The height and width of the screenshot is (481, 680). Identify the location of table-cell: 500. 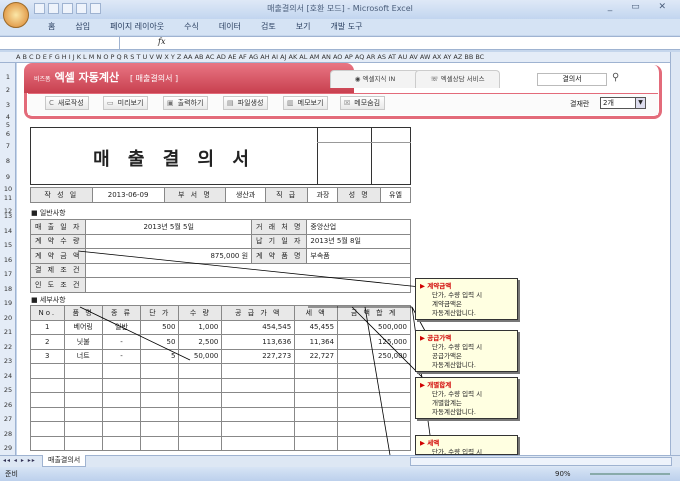
(160, 327).